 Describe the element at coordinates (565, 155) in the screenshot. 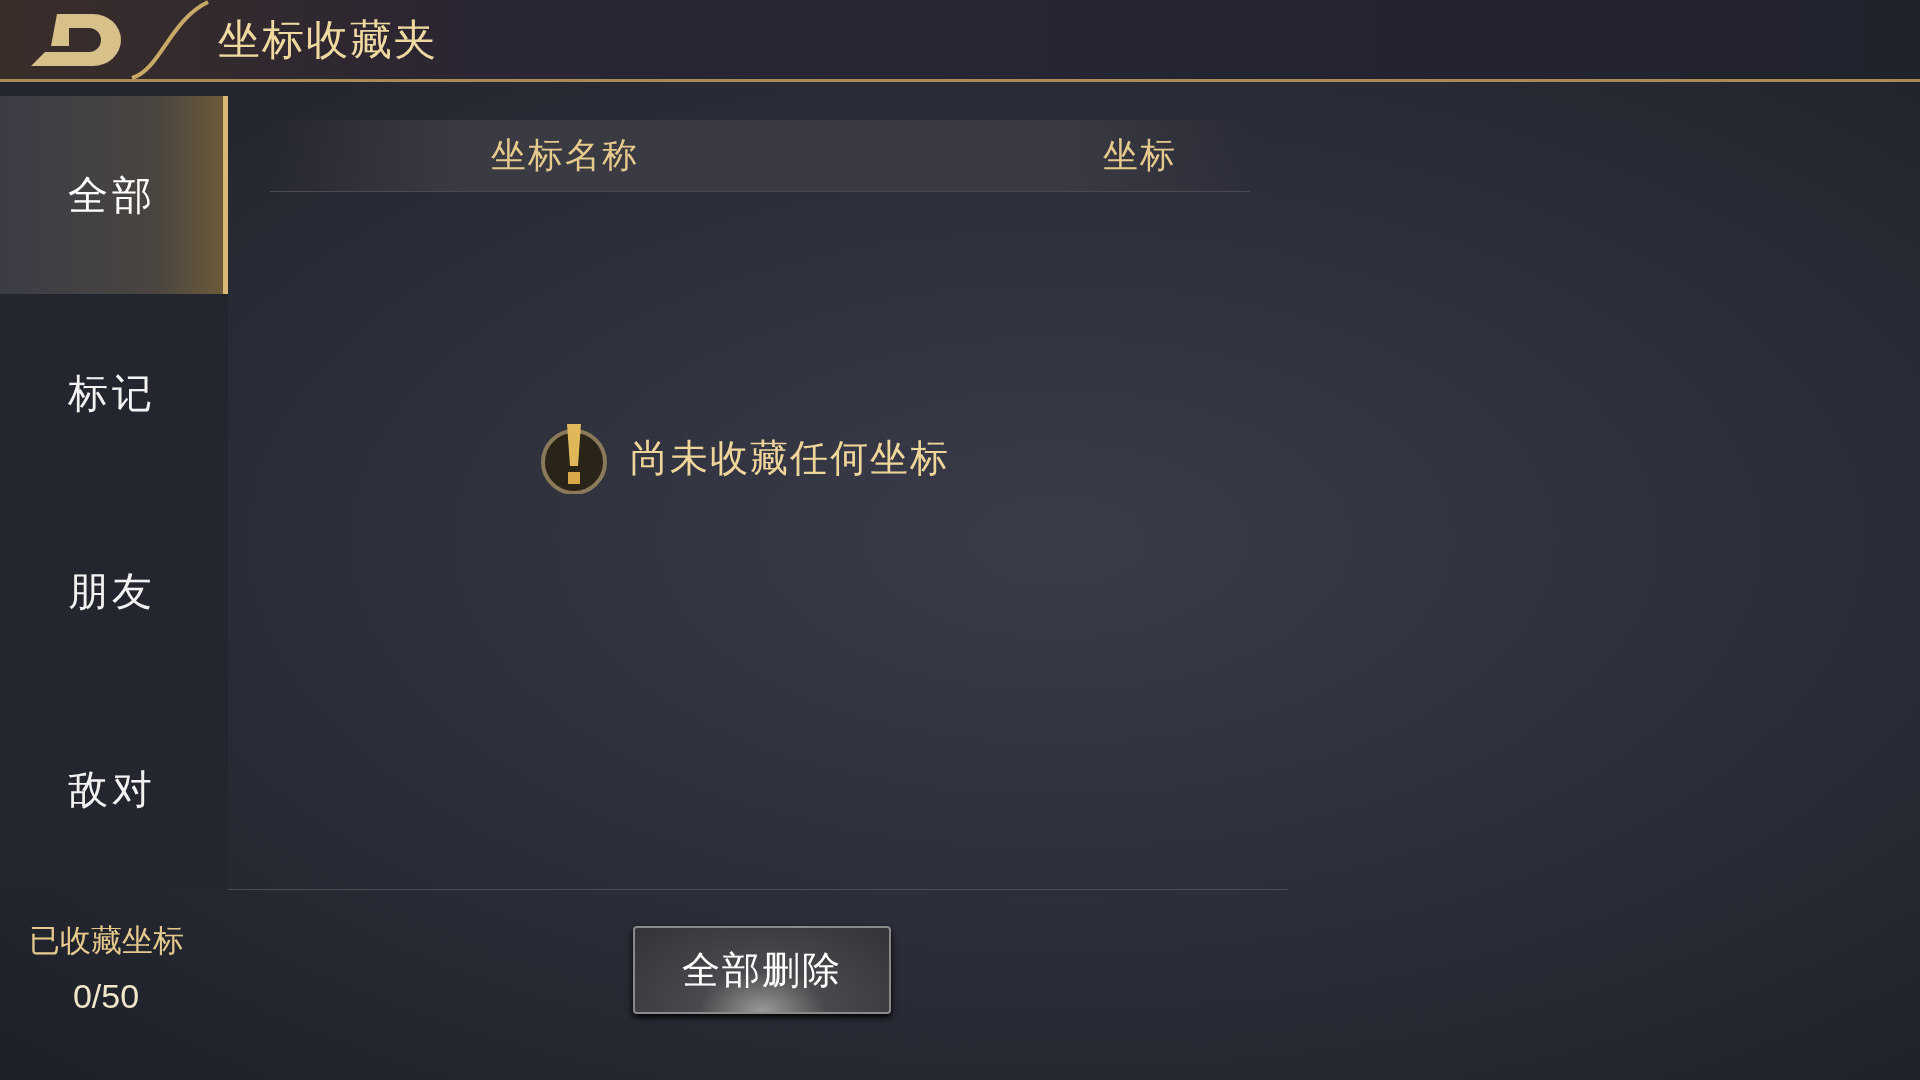

I see `column-header: 坐标名称` at that location.